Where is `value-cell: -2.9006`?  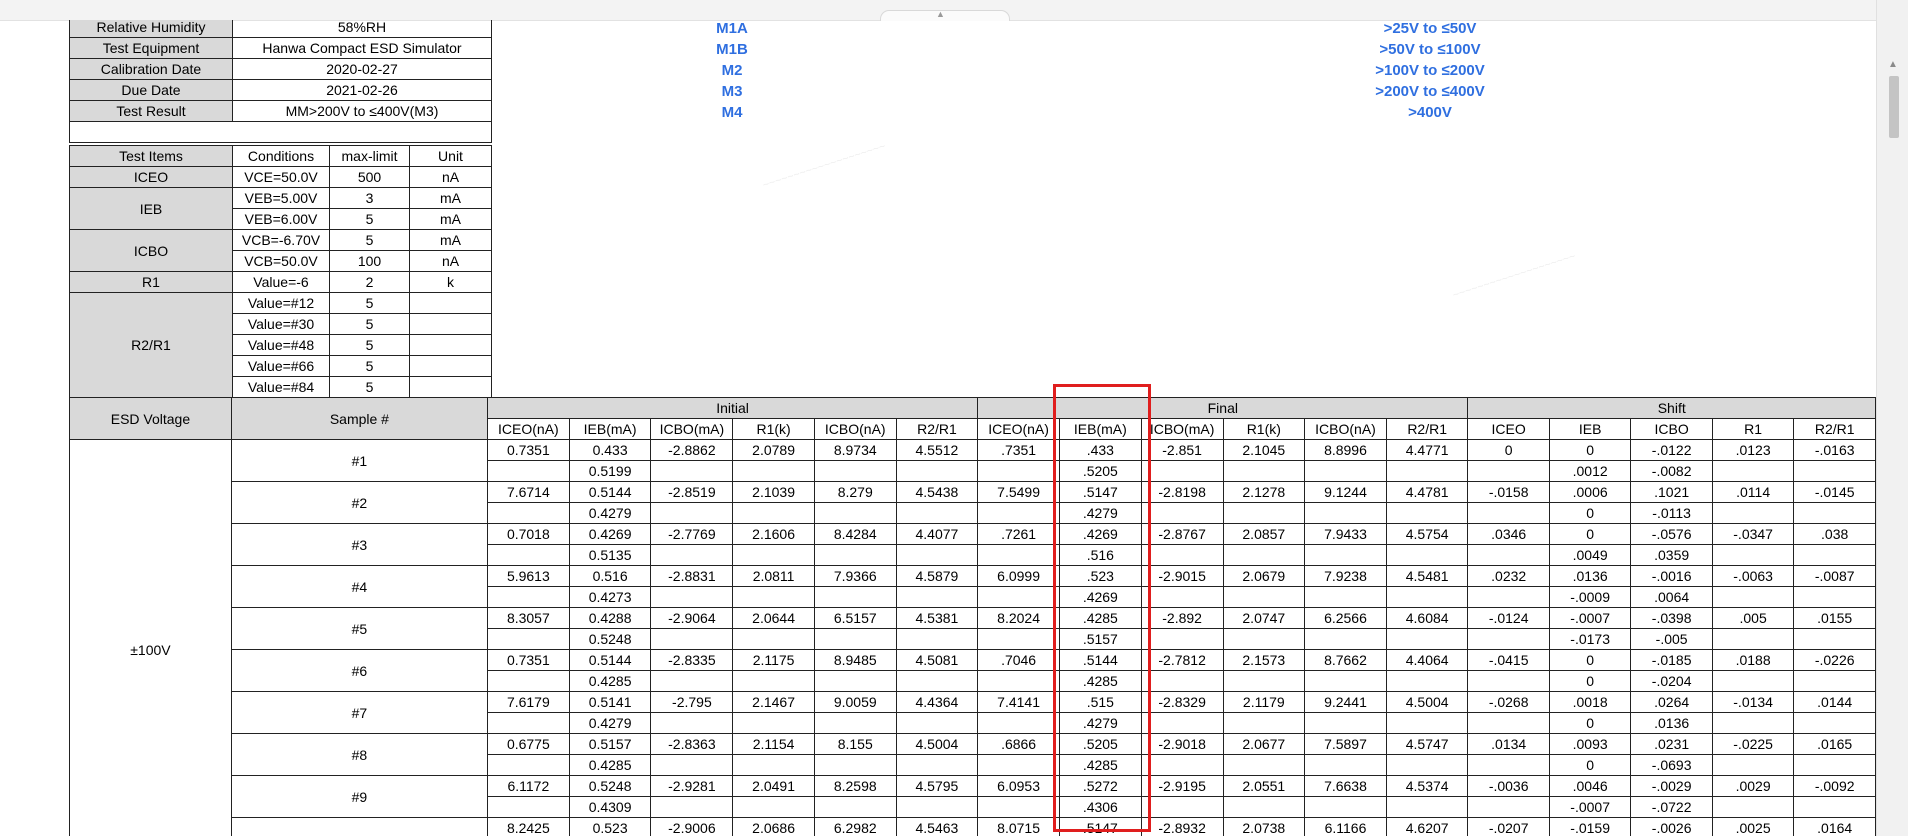 value-cell: -2.9006 is located at coordinates (692, 826).